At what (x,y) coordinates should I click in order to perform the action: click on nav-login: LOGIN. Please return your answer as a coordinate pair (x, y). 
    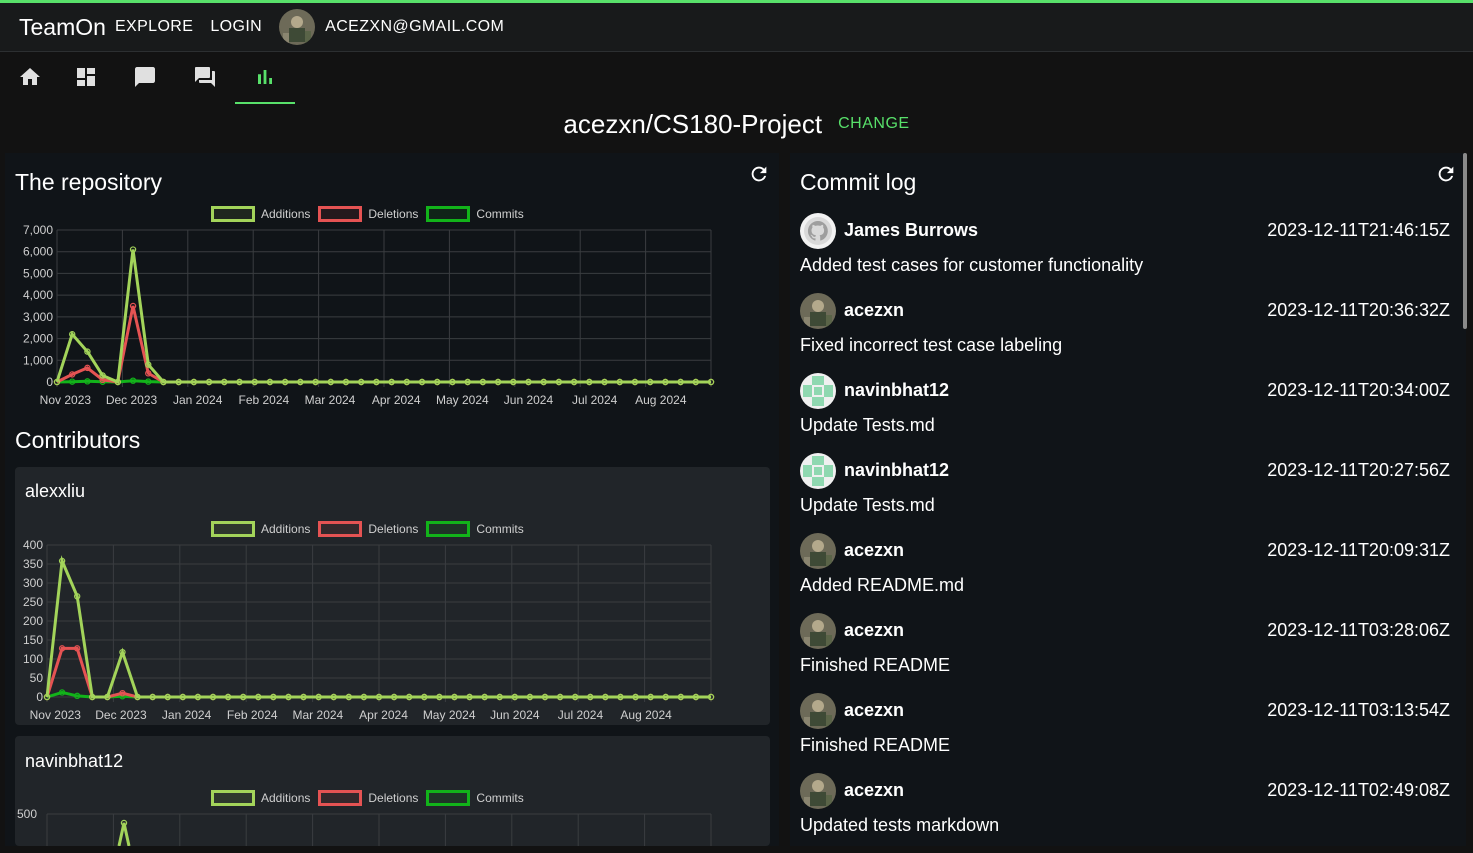
    Looking at the image, I should click on (236, 27).